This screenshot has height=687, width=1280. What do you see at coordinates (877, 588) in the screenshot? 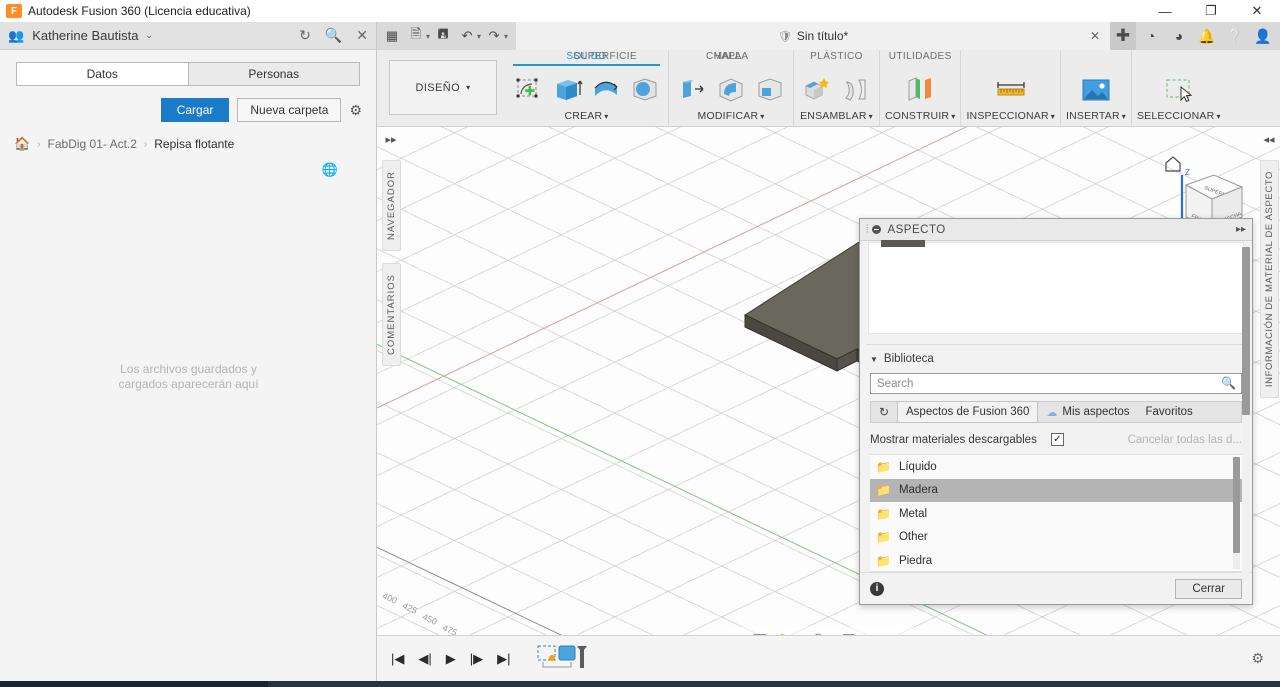
I see `info-icon: i` at bounding box center [877, 588].